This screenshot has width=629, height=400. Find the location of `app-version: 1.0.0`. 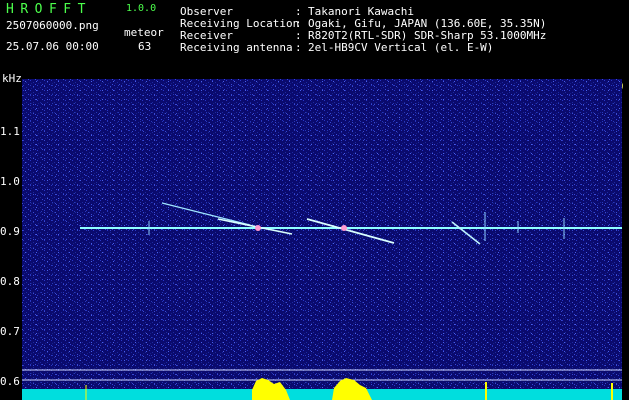

app-version: 1.0.0 is located at coordinates (141, 8).